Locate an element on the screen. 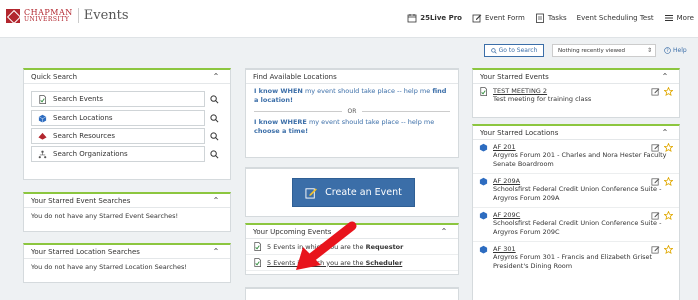 Image resolution: width=698 pixels, height=300 pixels. or-divider-label: OR is located at coordinates (352, 111).